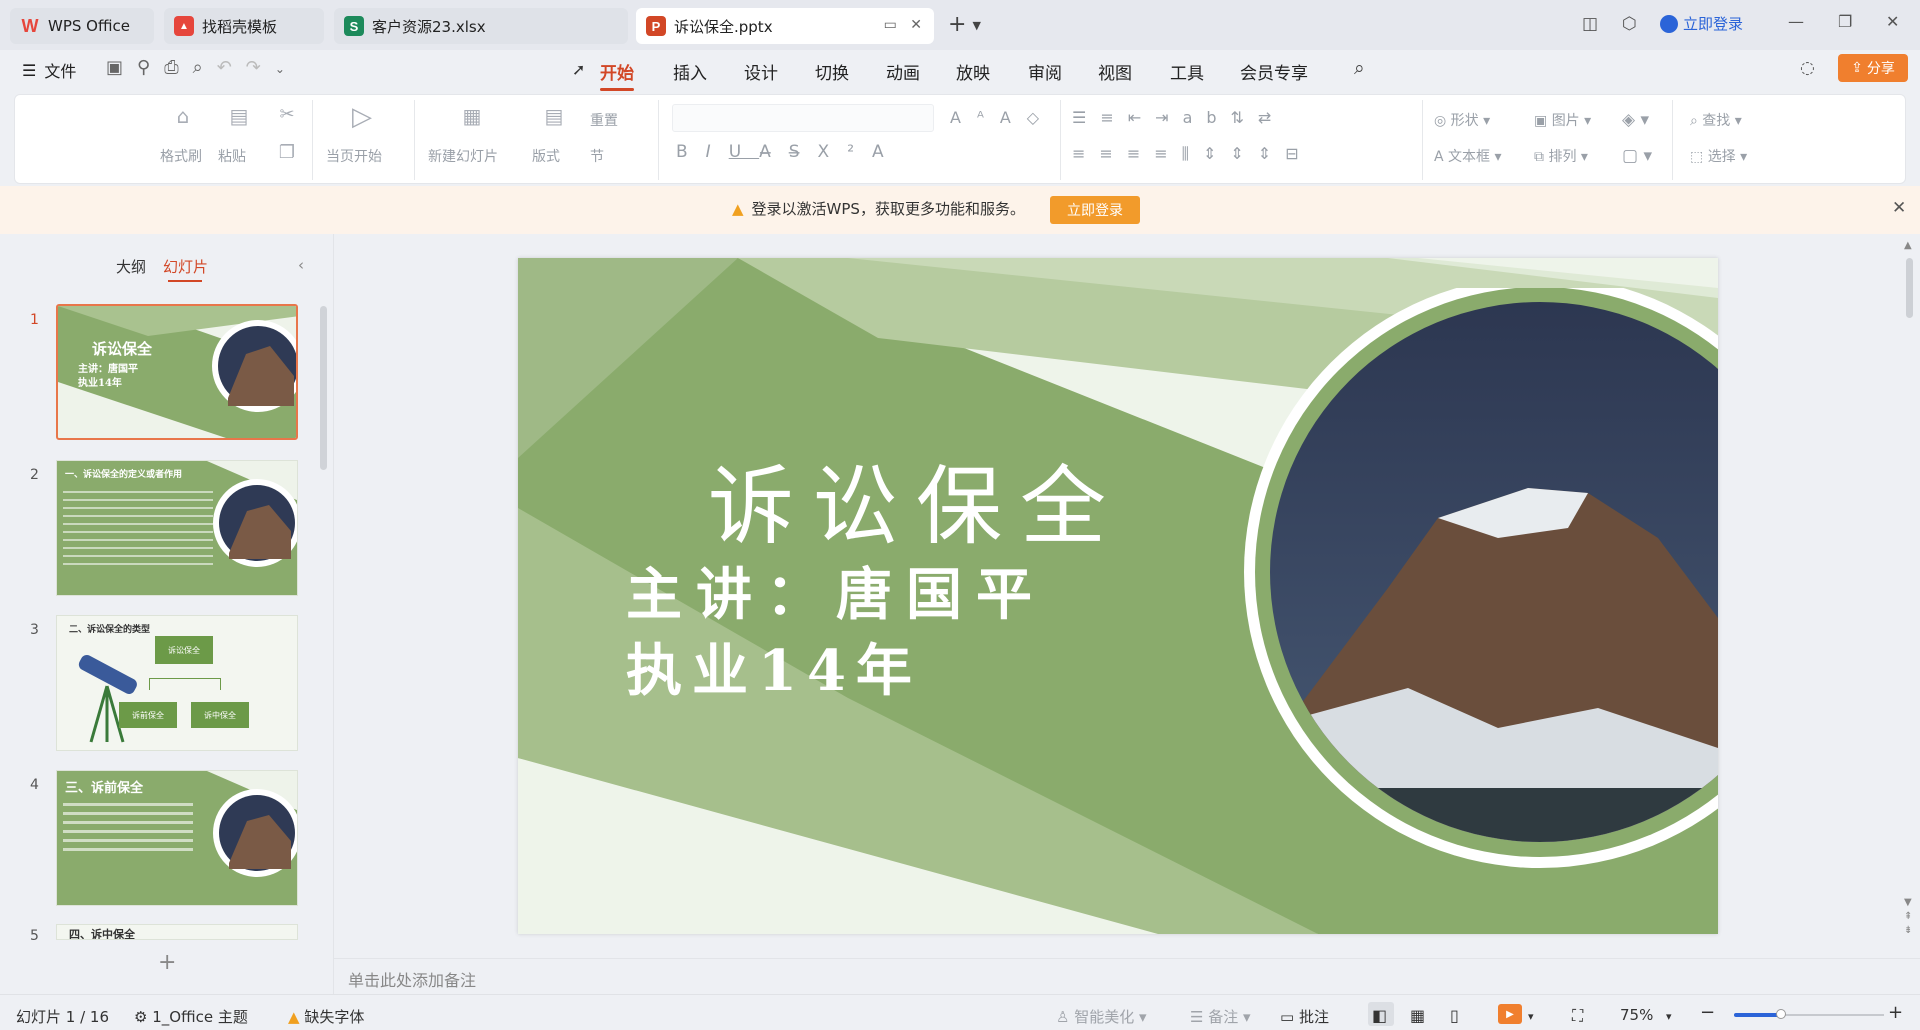  I want to click on menu-review: 审阅, so click(1045, 71).